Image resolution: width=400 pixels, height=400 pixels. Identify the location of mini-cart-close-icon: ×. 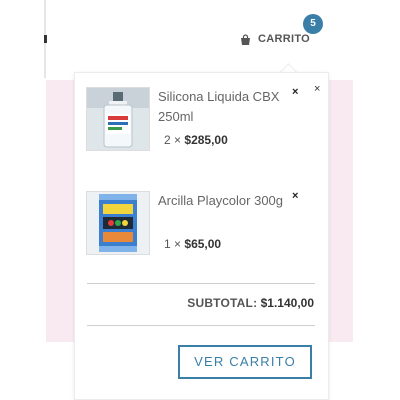
(317, 89).